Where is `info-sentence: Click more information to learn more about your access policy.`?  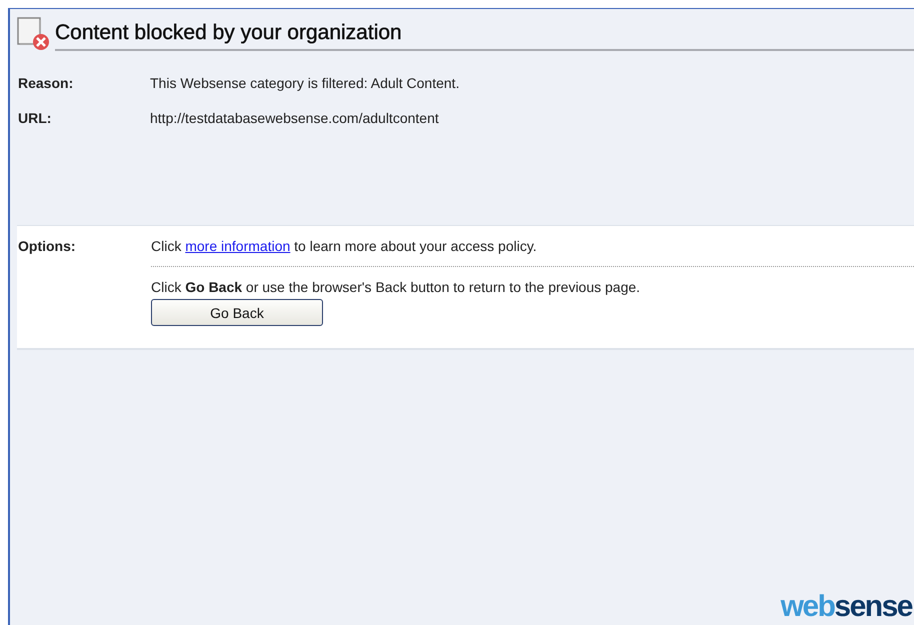 info-sentence: Click more information to learn more about your access policy. is located at coordinates (532, 252).